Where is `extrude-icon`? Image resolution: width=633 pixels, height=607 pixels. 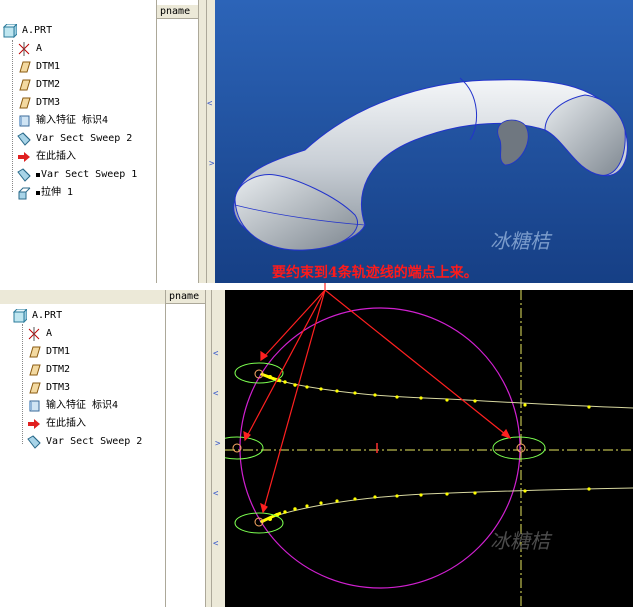 extrude-icon is located at coordinates (25, 193).